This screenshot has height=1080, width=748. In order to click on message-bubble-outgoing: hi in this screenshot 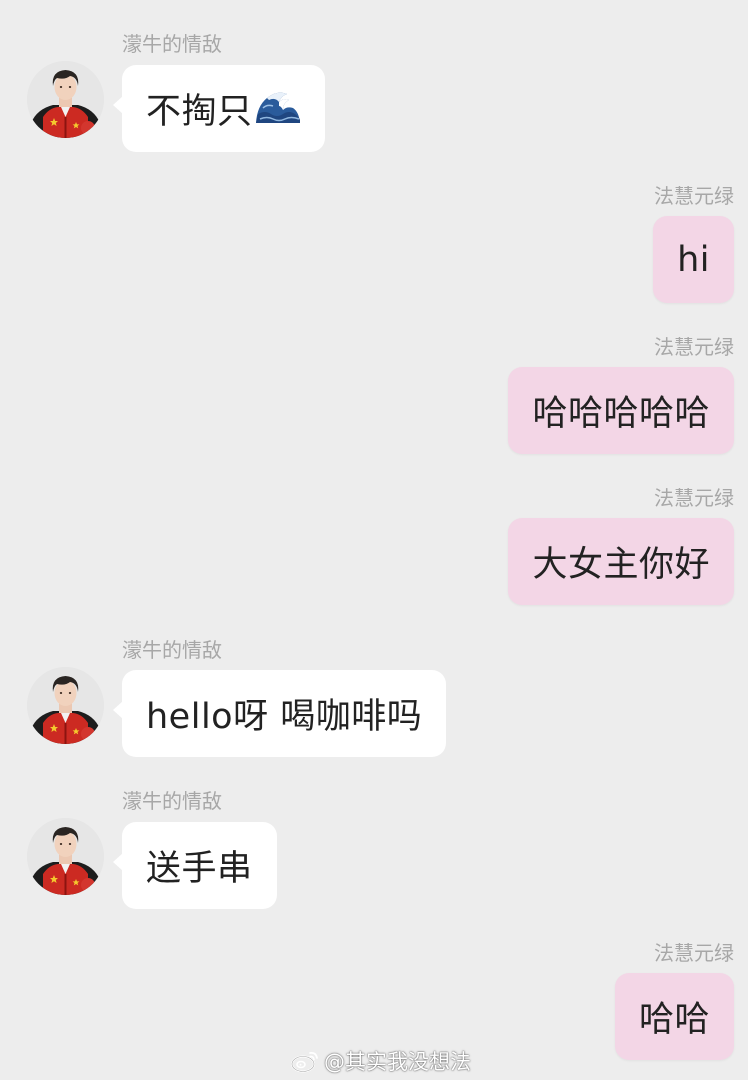, I will do `click(693, 259)`.